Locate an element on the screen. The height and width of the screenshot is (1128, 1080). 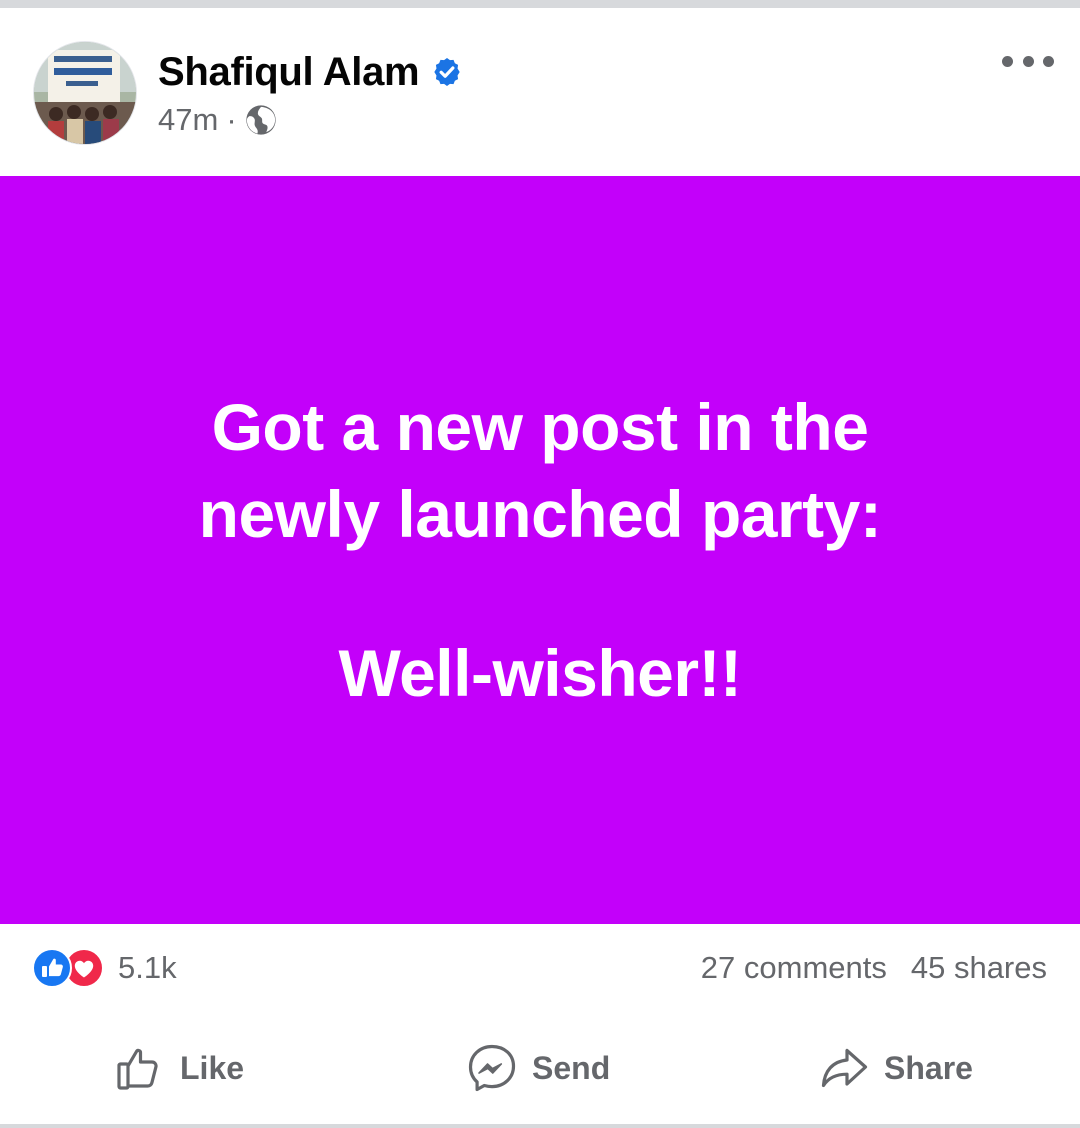
post-header: Shafiqul Alam 47m · is located at coordinates (540, 92).